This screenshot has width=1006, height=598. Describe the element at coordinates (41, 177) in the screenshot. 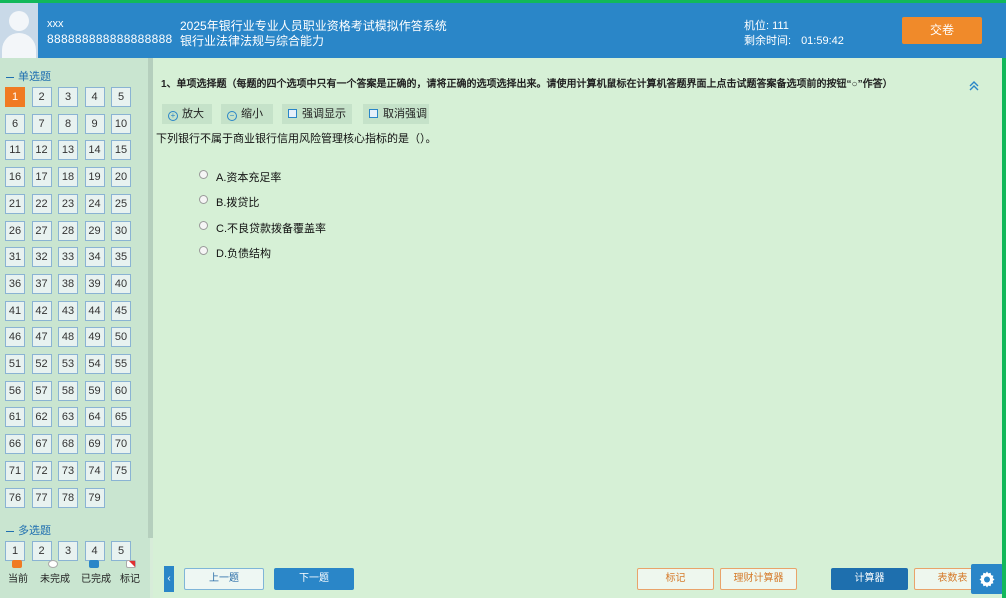

I see `single-question-17: 17` at that location.